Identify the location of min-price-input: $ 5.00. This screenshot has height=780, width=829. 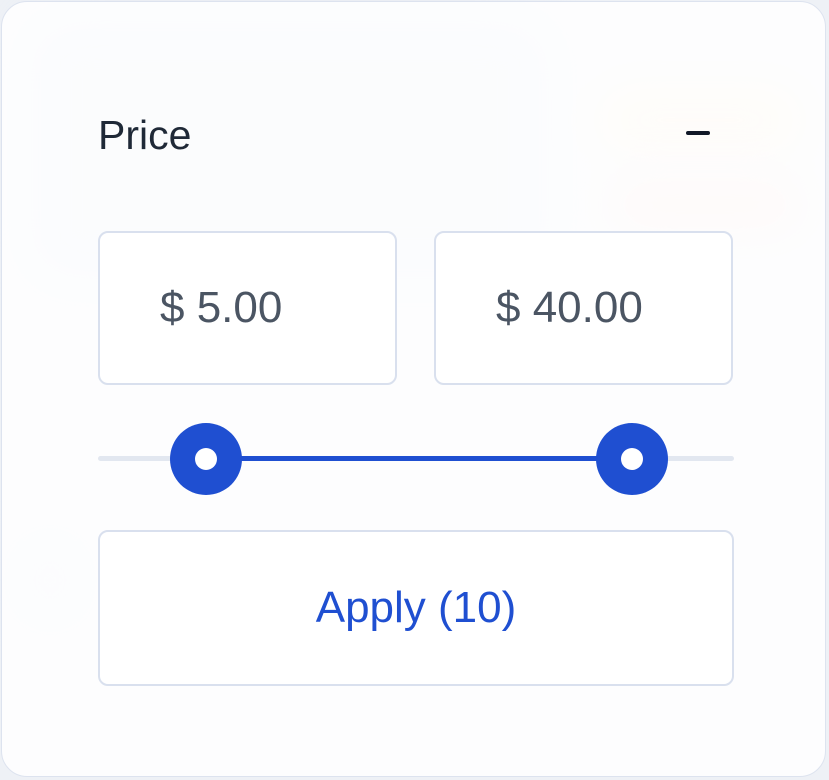
(247, 308).